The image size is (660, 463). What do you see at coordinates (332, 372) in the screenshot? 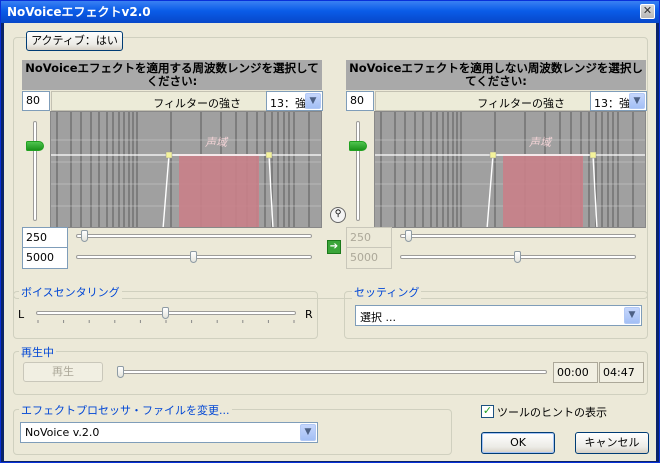
I see `playback-progress-slider` at bounding box center [332, 372].